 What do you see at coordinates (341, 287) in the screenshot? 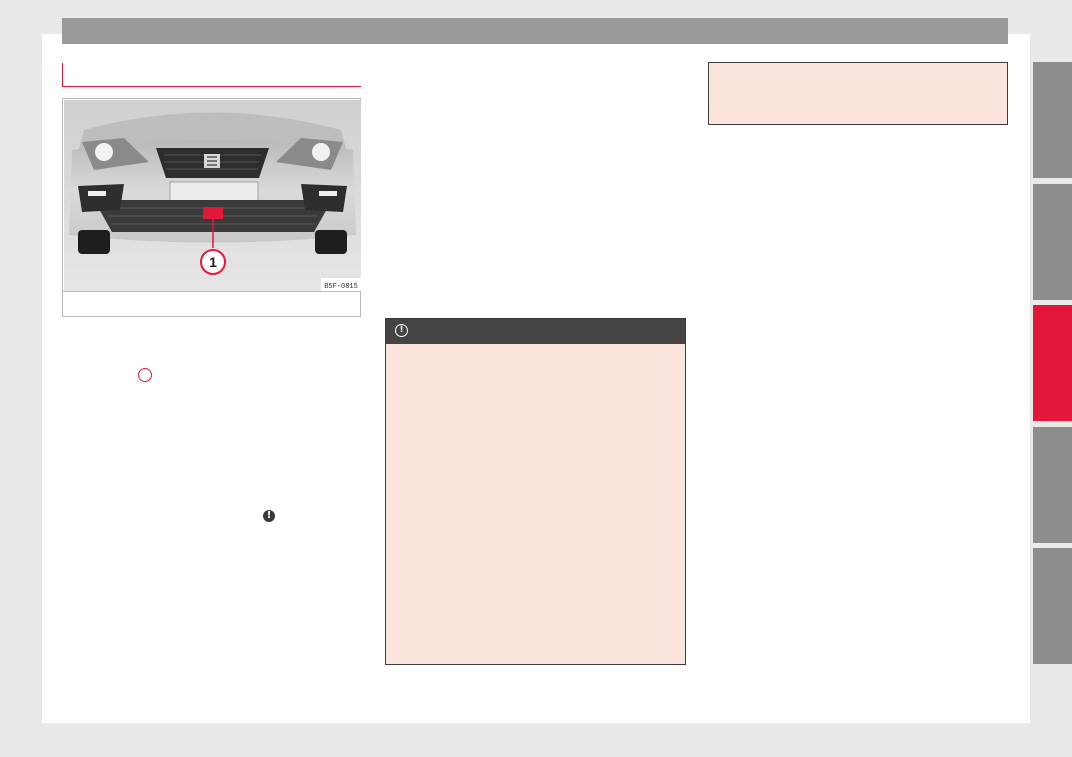
I see `image-code: B5F-0815` at bounding box center [341, 287].